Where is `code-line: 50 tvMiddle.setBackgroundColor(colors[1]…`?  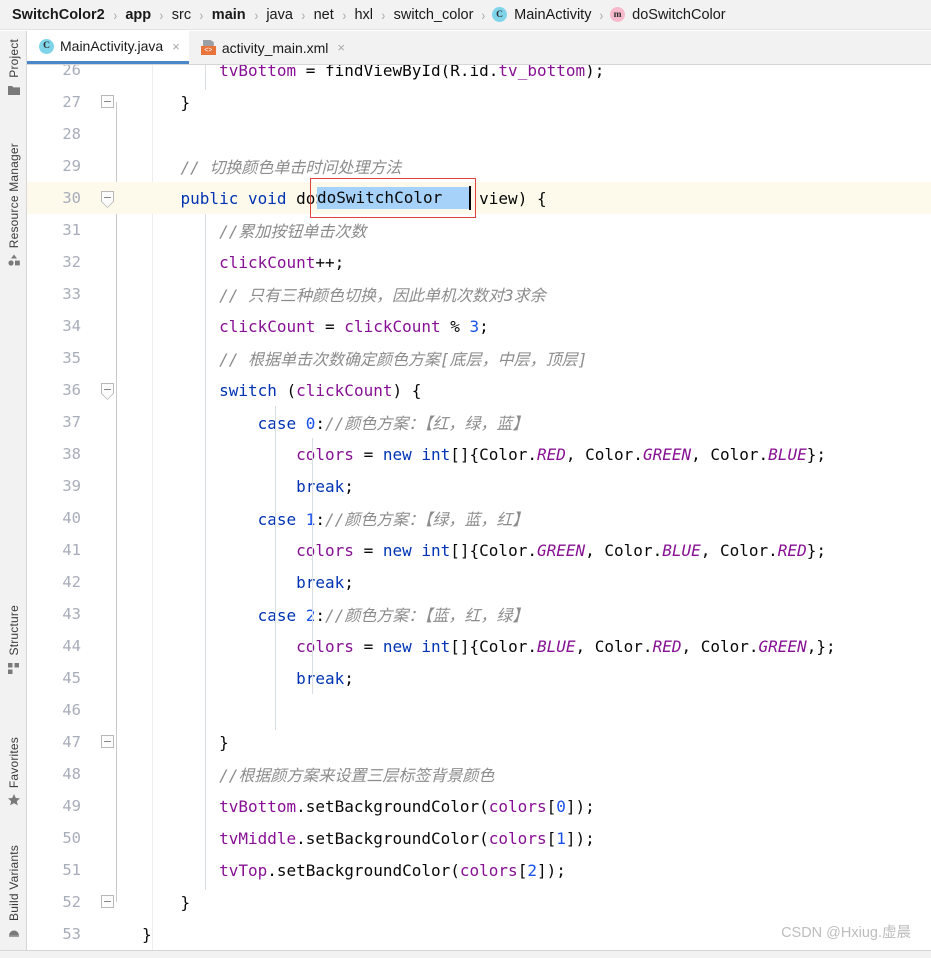
code-line: 50 tvMiddle.setBackgroundColor(colors[1]… is located at coordinates (479, 838).